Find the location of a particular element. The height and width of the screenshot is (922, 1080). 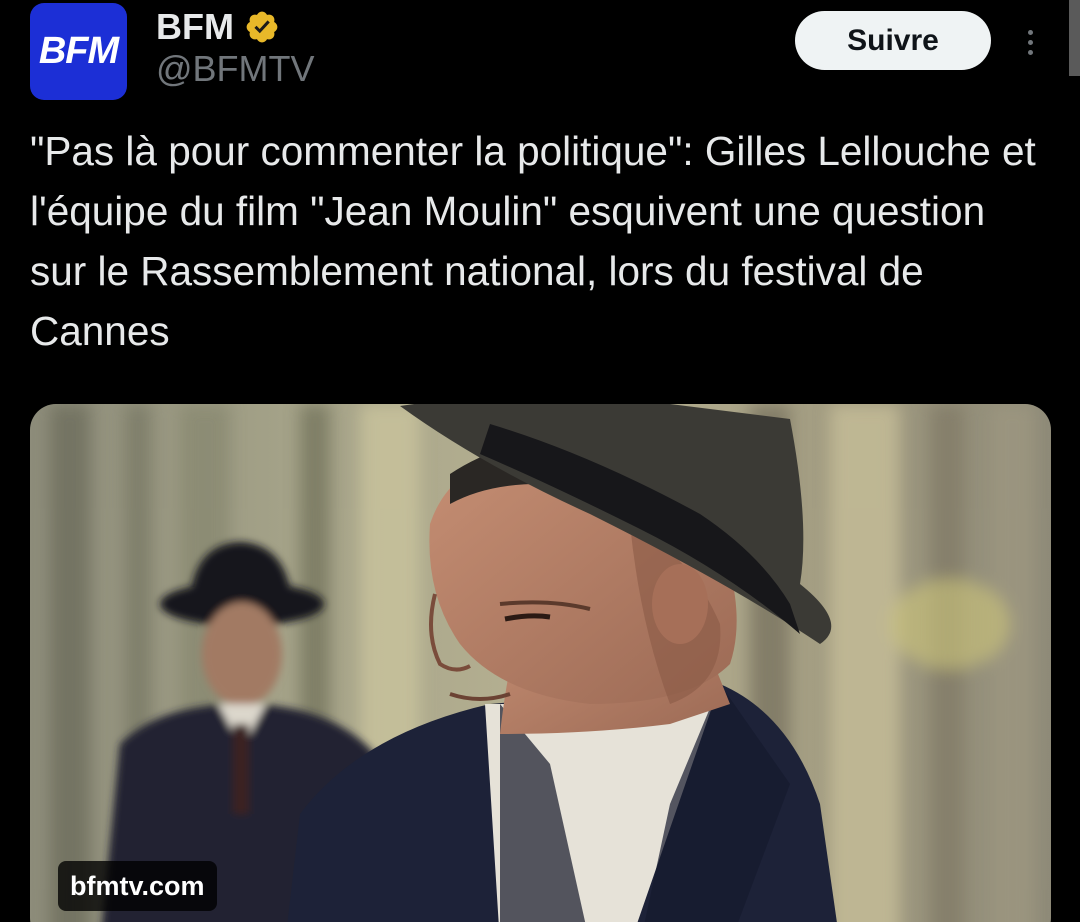

author-handle: @BFMTV is located at coordinates (235, 69).